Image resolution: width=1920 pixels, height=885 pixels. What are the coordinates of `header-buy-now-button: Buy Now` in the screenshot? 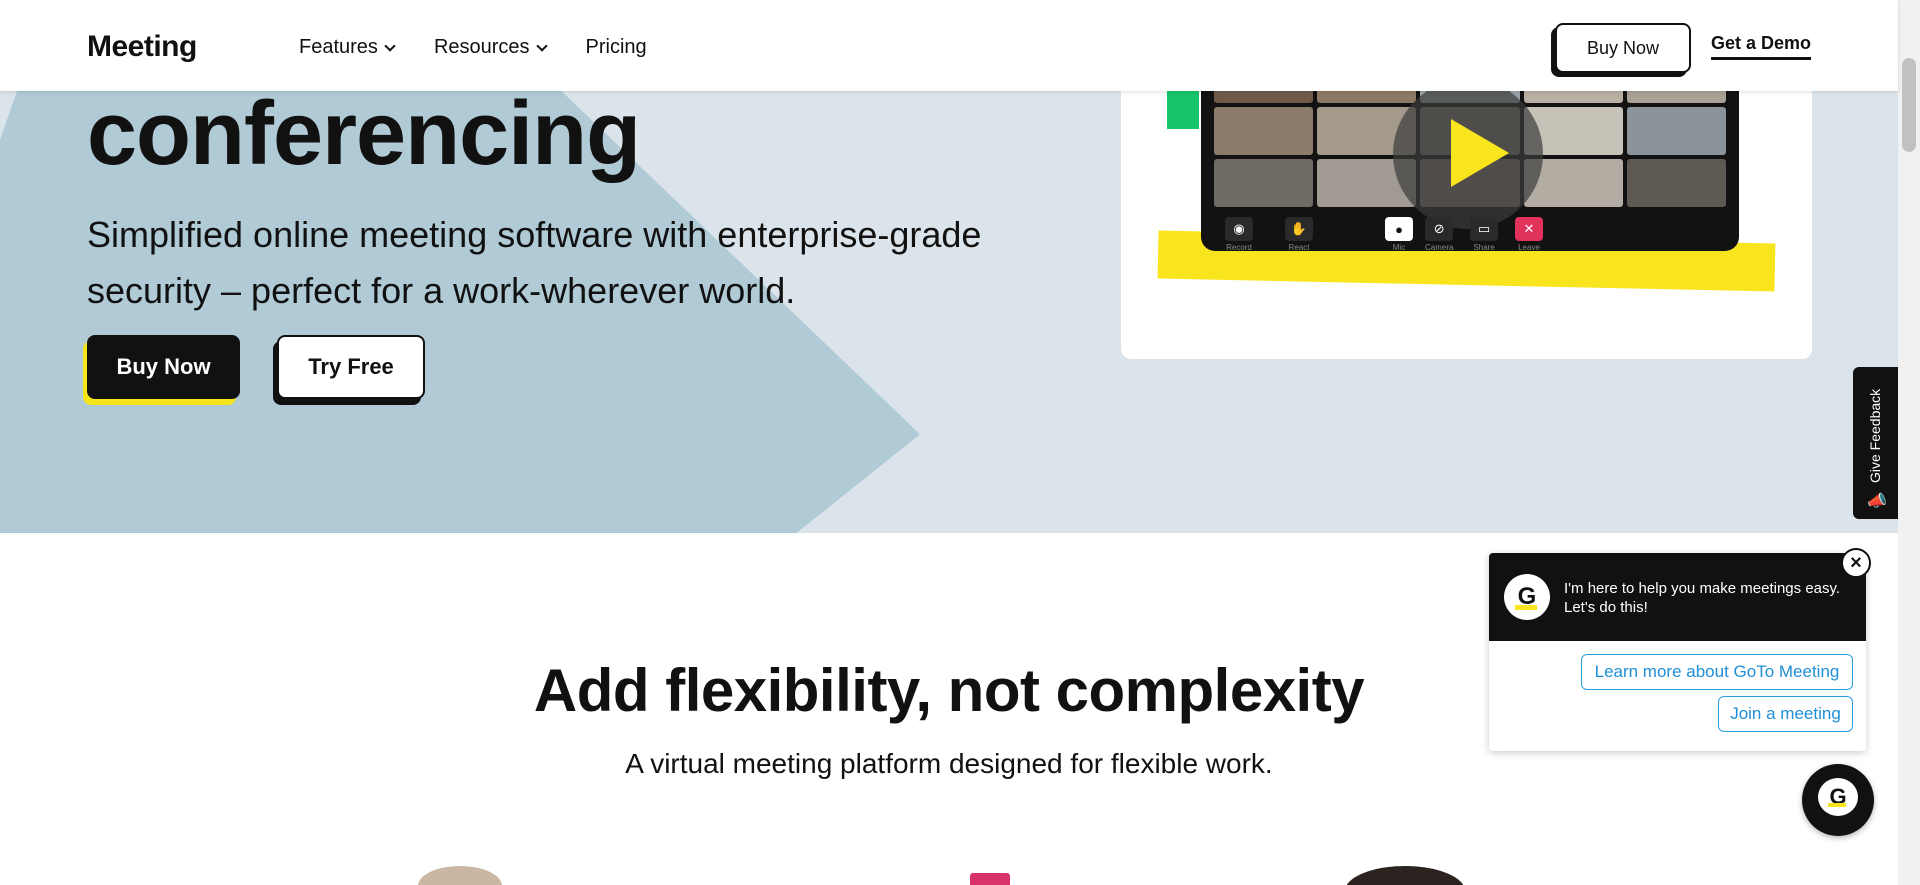 It's located at (1623, 48).